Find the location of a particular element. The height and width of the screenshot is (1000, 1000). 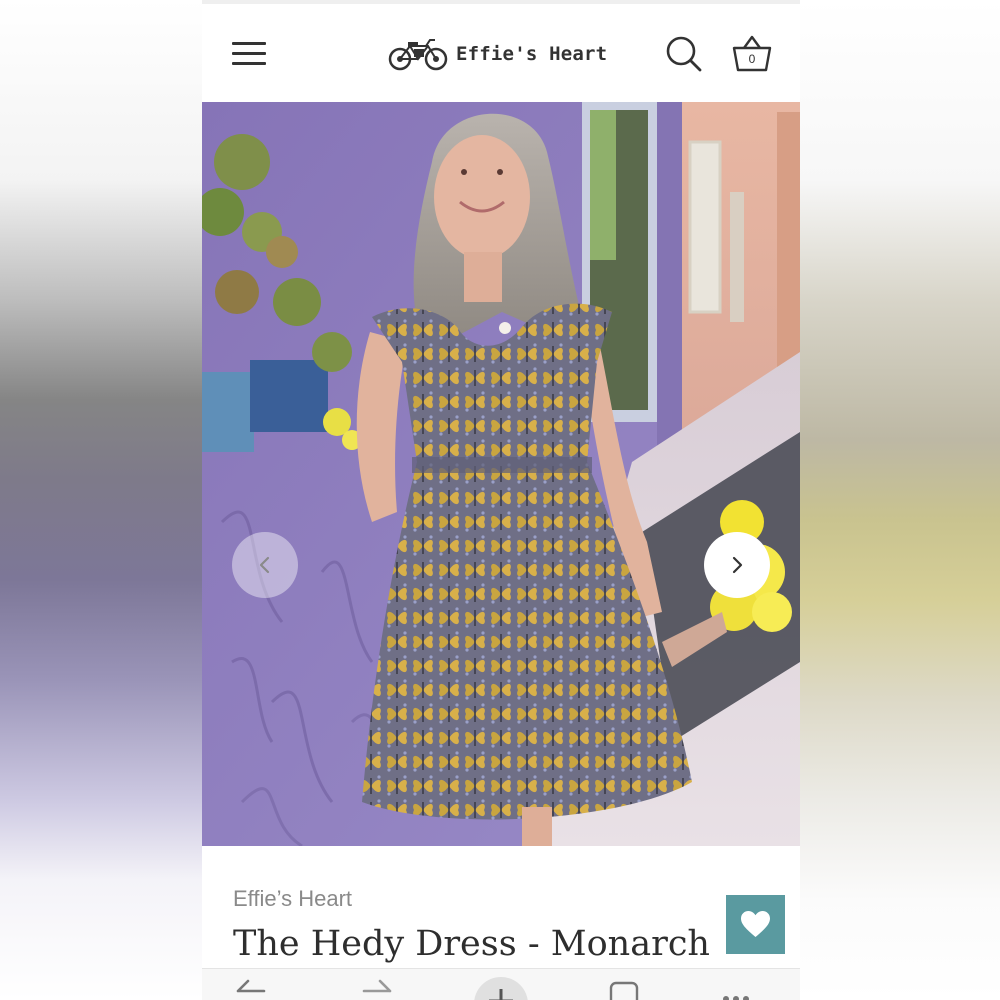

tabs-icon is located at coordinates (624, 990).